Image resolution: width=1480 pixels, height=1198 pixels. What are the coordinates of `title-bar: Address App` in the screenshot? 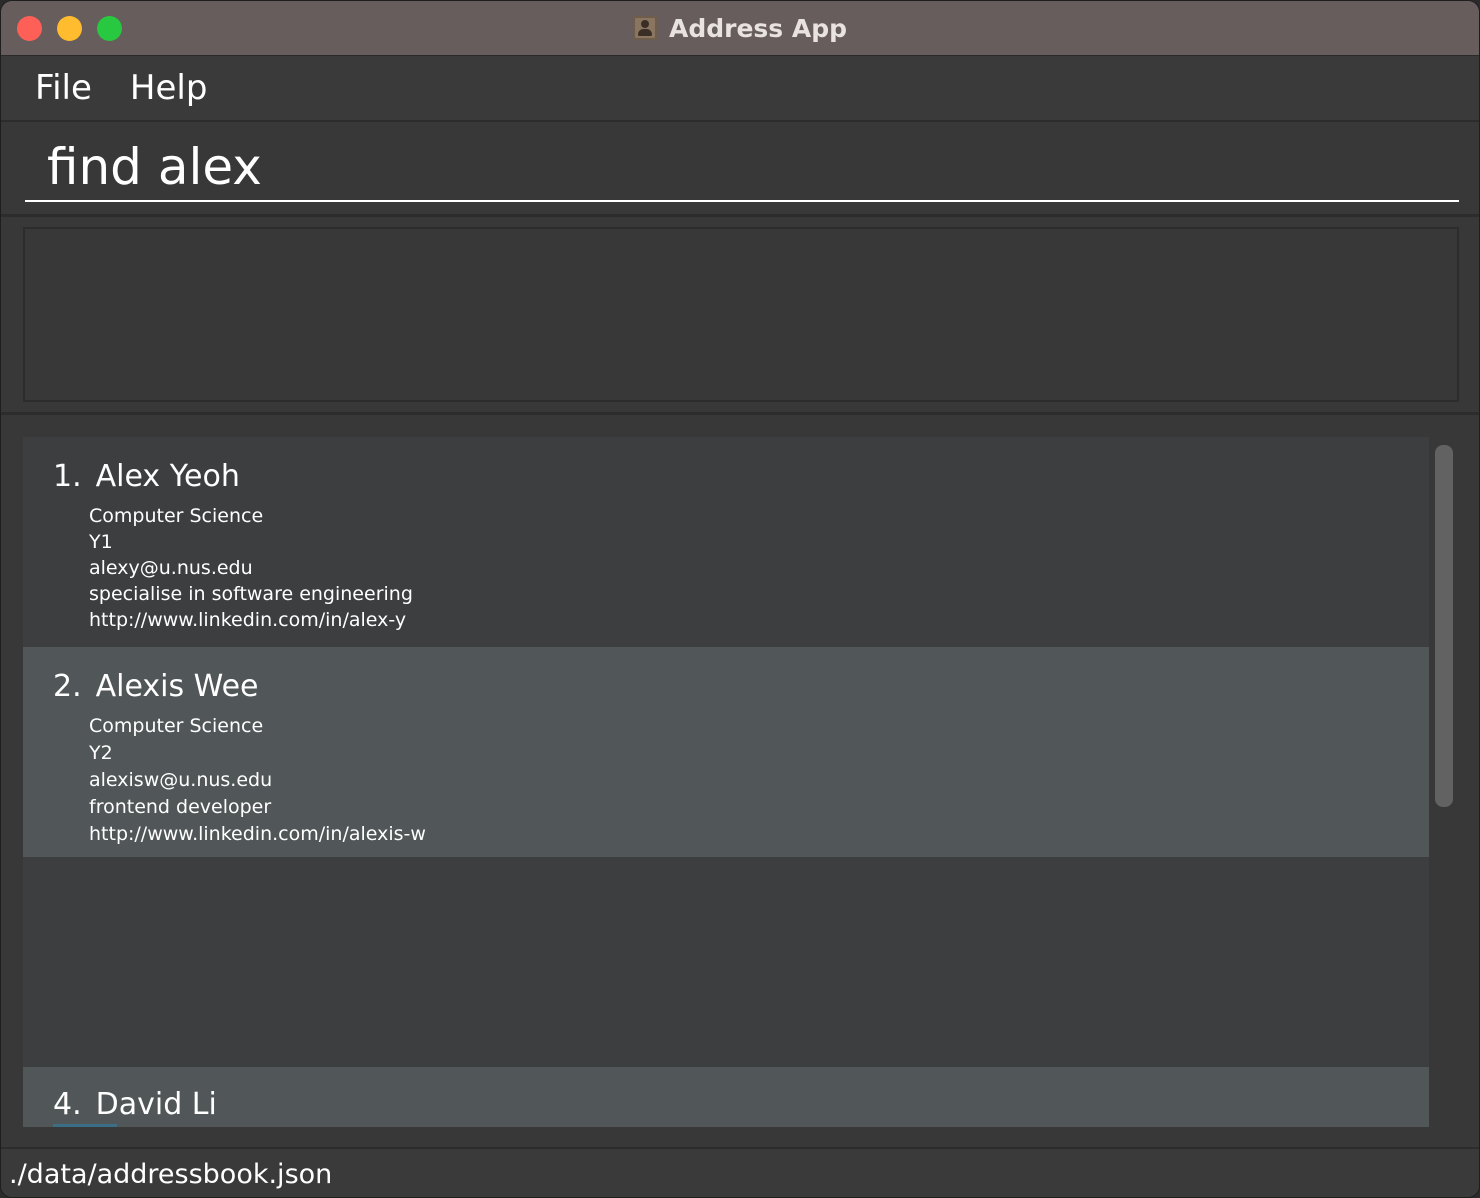 It's located at (740, 28).